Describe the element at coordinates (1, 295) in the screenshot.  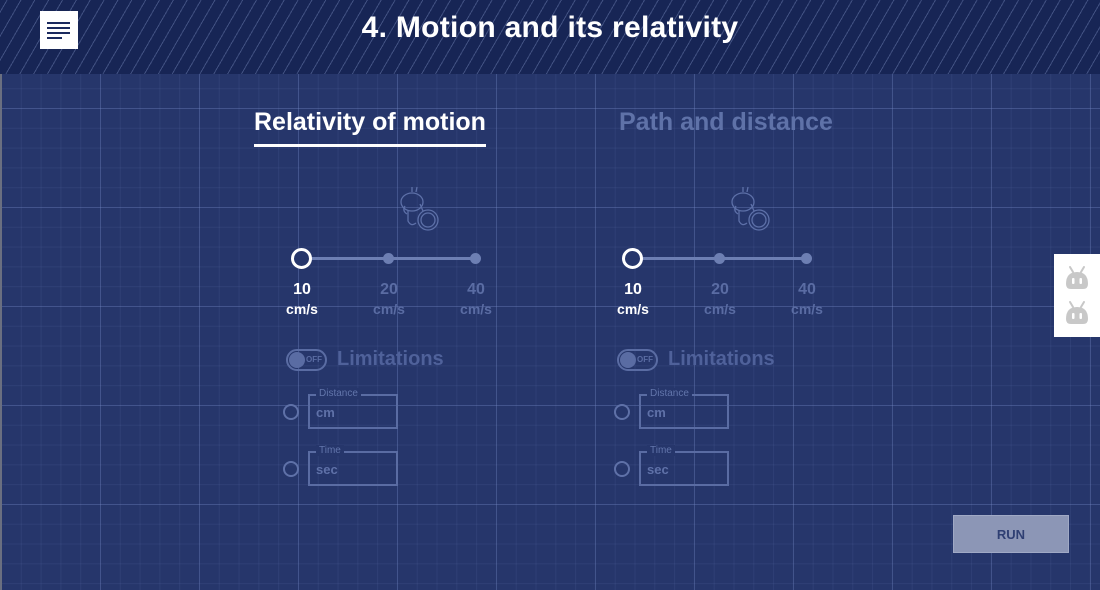
I see `window-edge` at that location.